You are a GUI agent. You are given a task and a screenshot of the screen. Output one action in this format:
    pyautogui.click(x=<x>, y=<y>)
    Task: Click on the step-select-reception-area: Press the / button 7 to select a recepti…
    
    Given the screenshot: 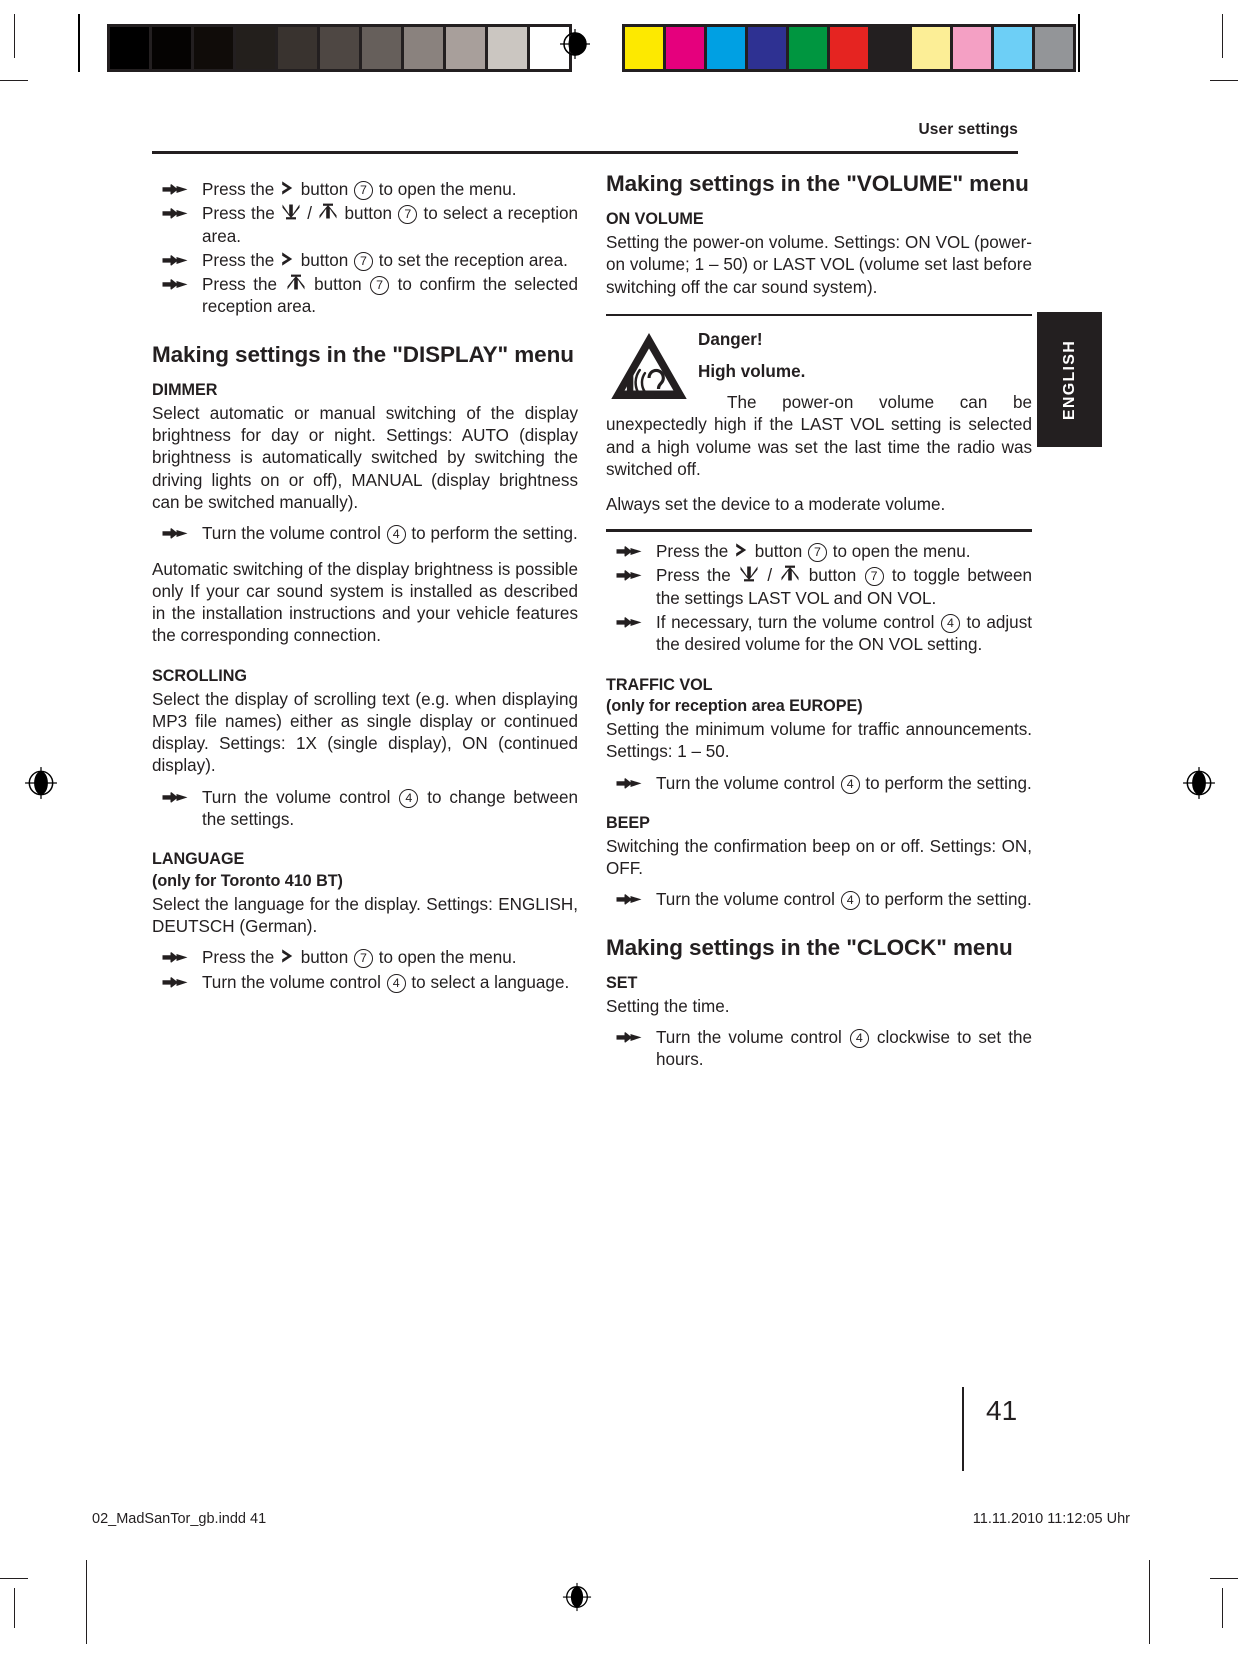 What is the action you would take?
    pyautogui.click(x=365, y=225)
    